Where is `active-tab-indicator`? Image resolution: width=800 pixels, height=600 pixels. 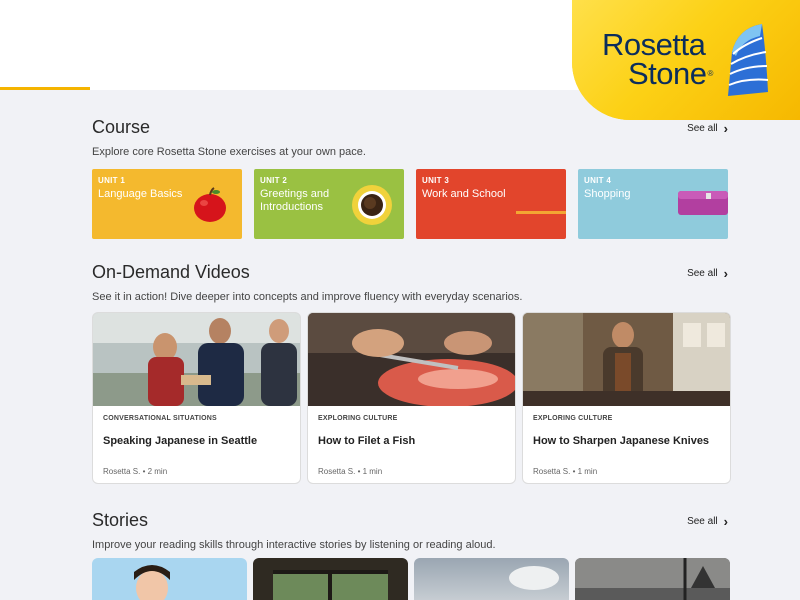
active-tab-indicator is located at coordinates (45, 88).